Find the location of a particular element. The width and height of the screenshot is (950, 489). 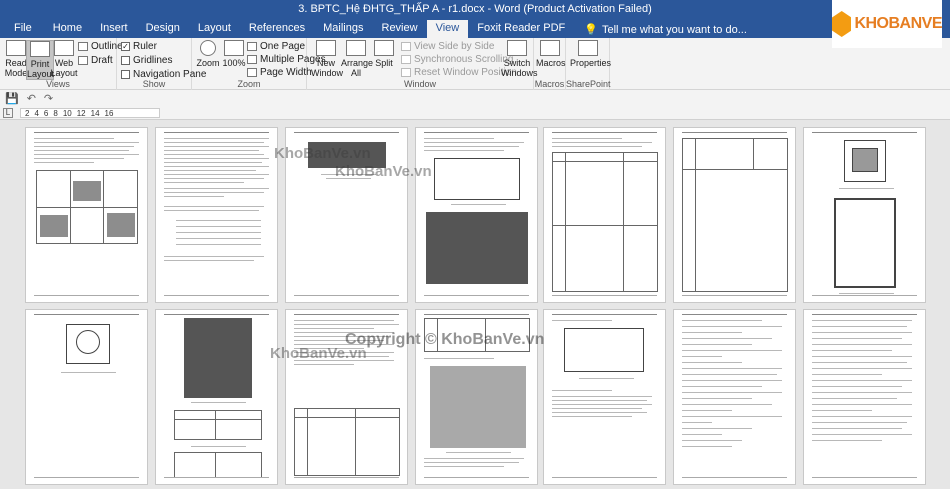

new-window-button: New Window is located at coordinates (327, 59).